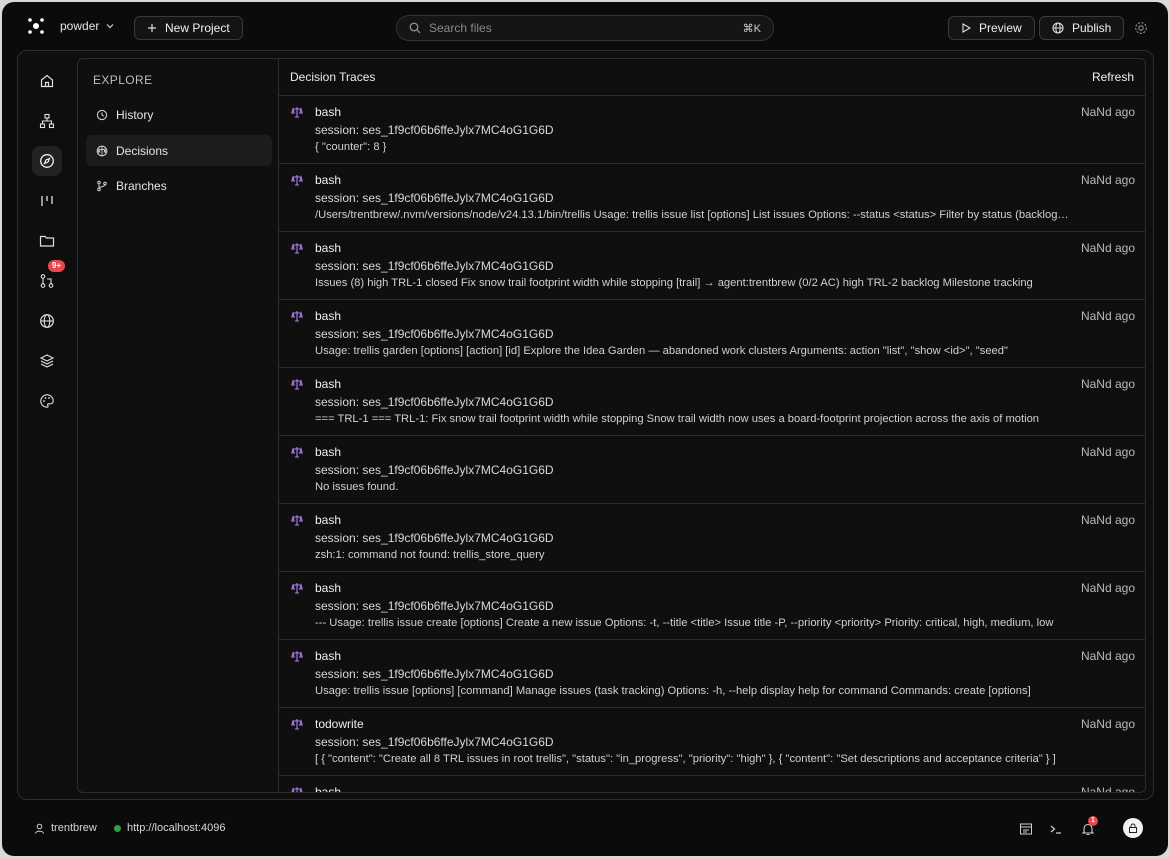  I want to click on sidebar-item-label: History, so click(135, 114).